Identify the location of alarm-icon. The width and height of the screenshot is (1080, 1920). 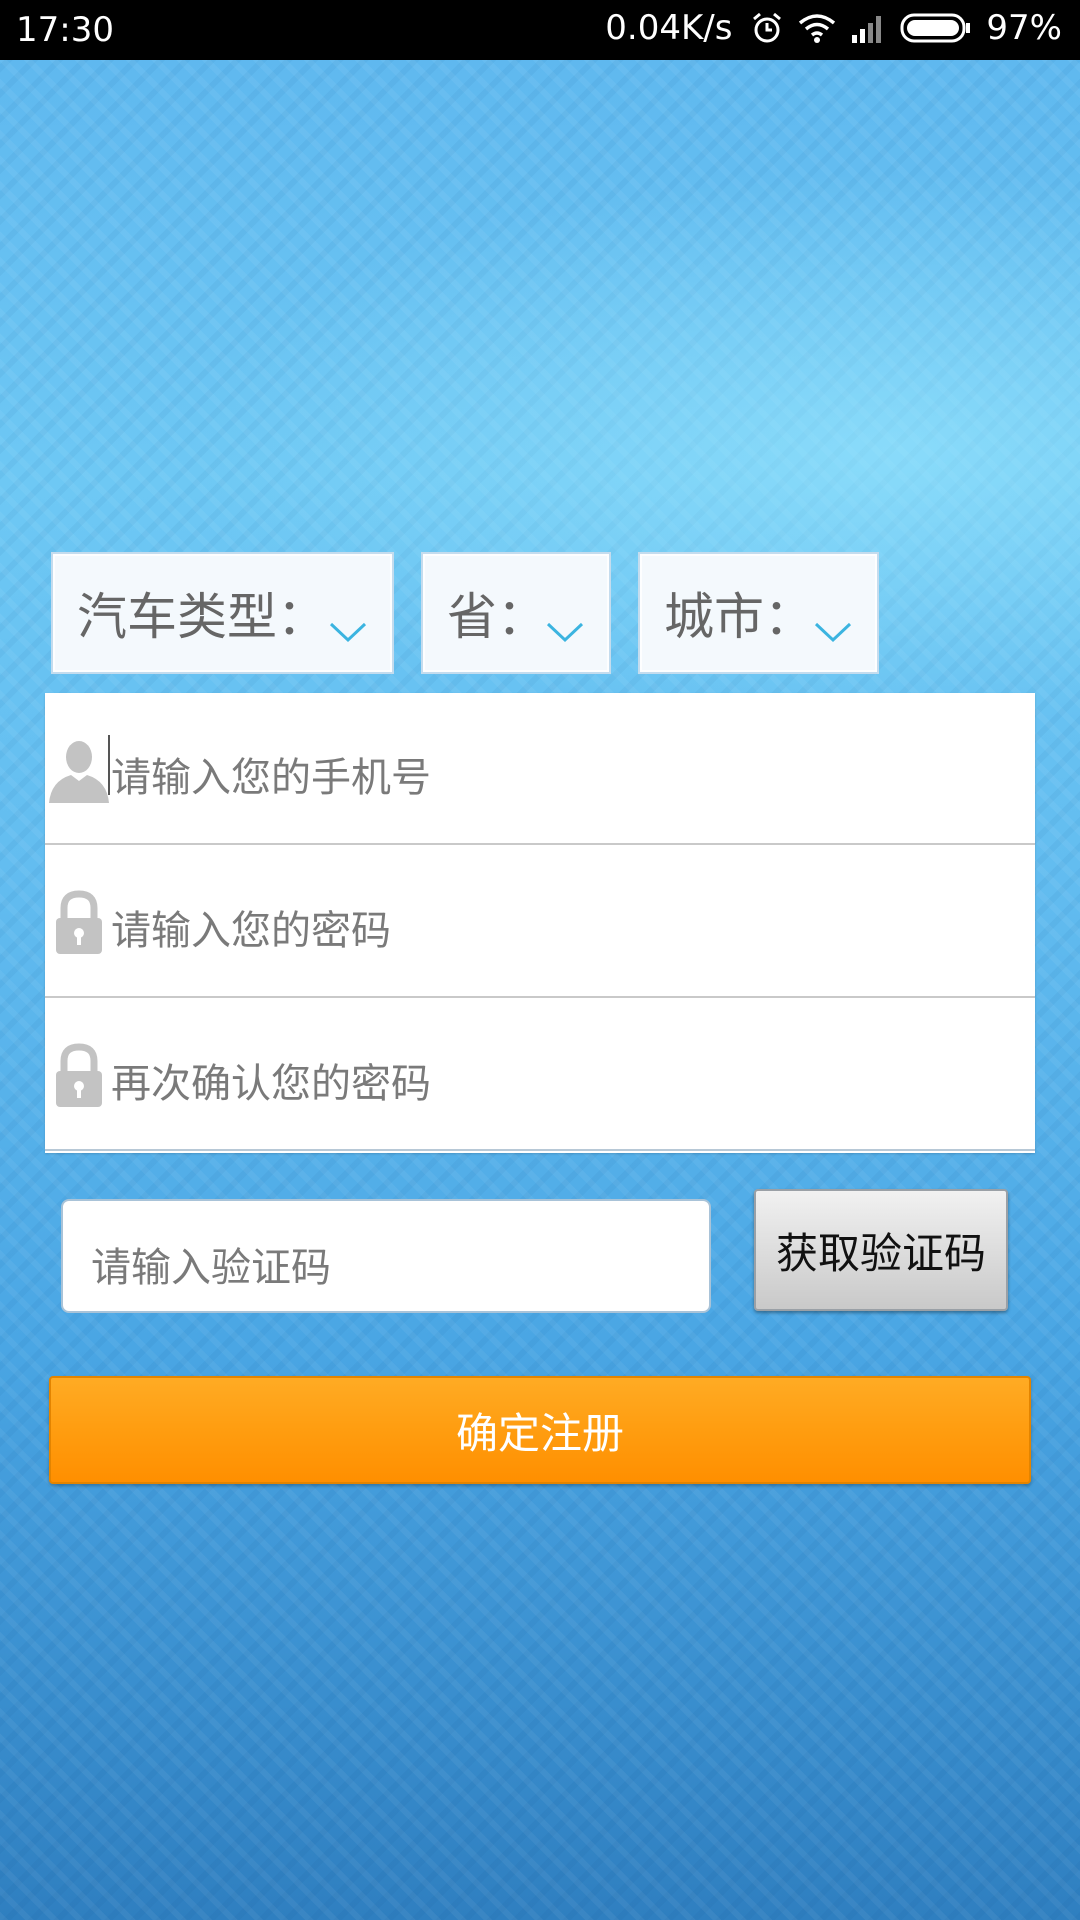
(767, 28).